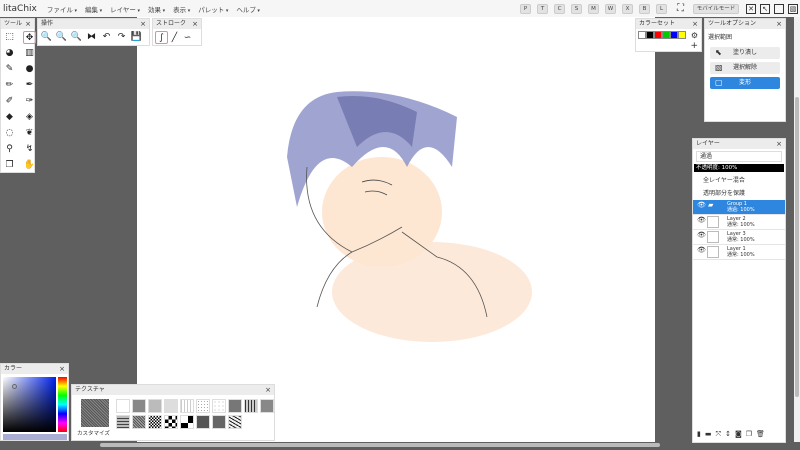 The height and width of the screenshot is (450, 800). What do you see at coordinates (9, 69) in the screenshot?
I see `eyedropper-icon: ✎` at bounding box center [9, 69].